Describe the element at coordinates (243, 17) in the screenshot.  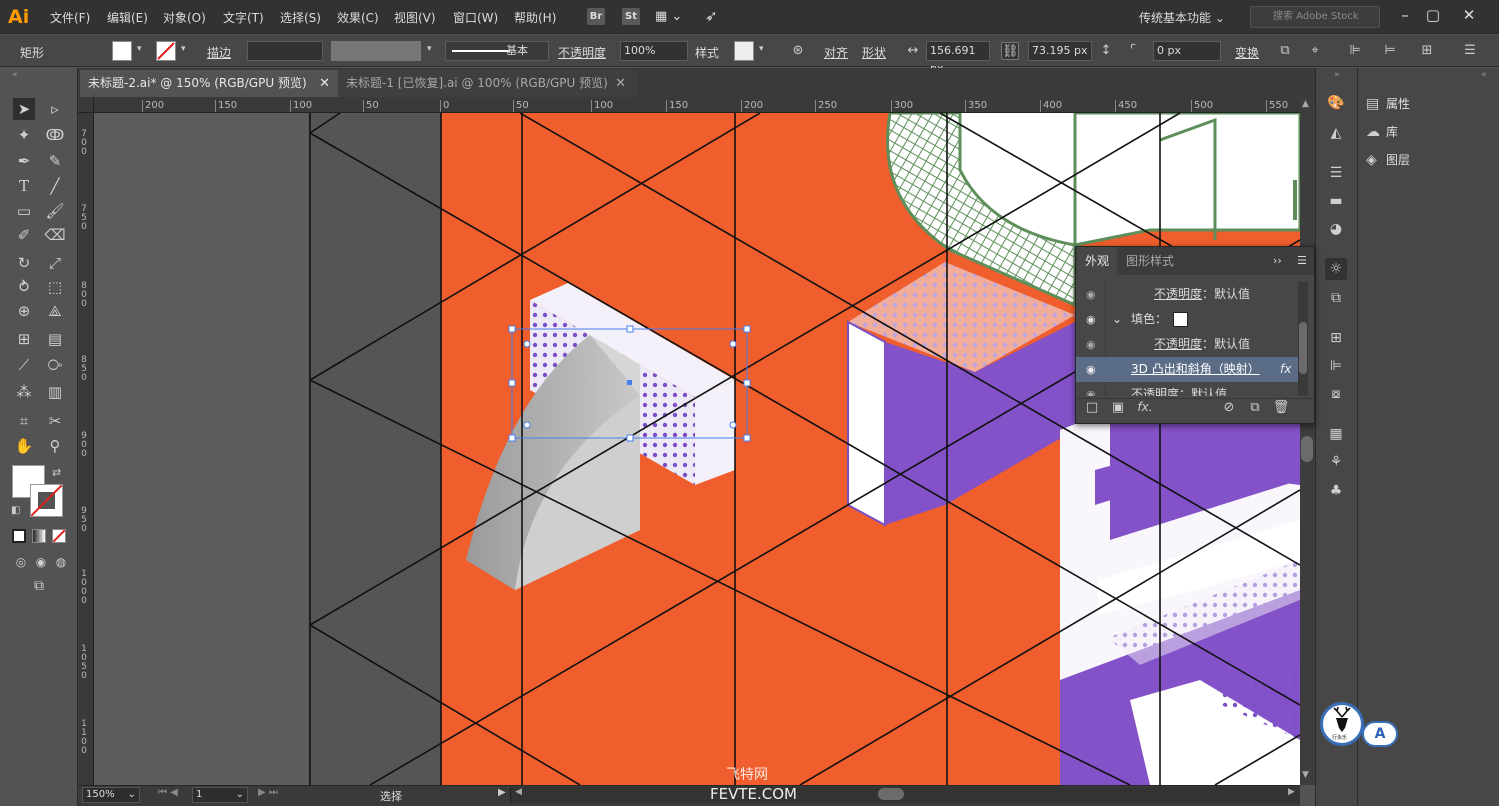
I see `menu-type: 文字(T)` at that location.